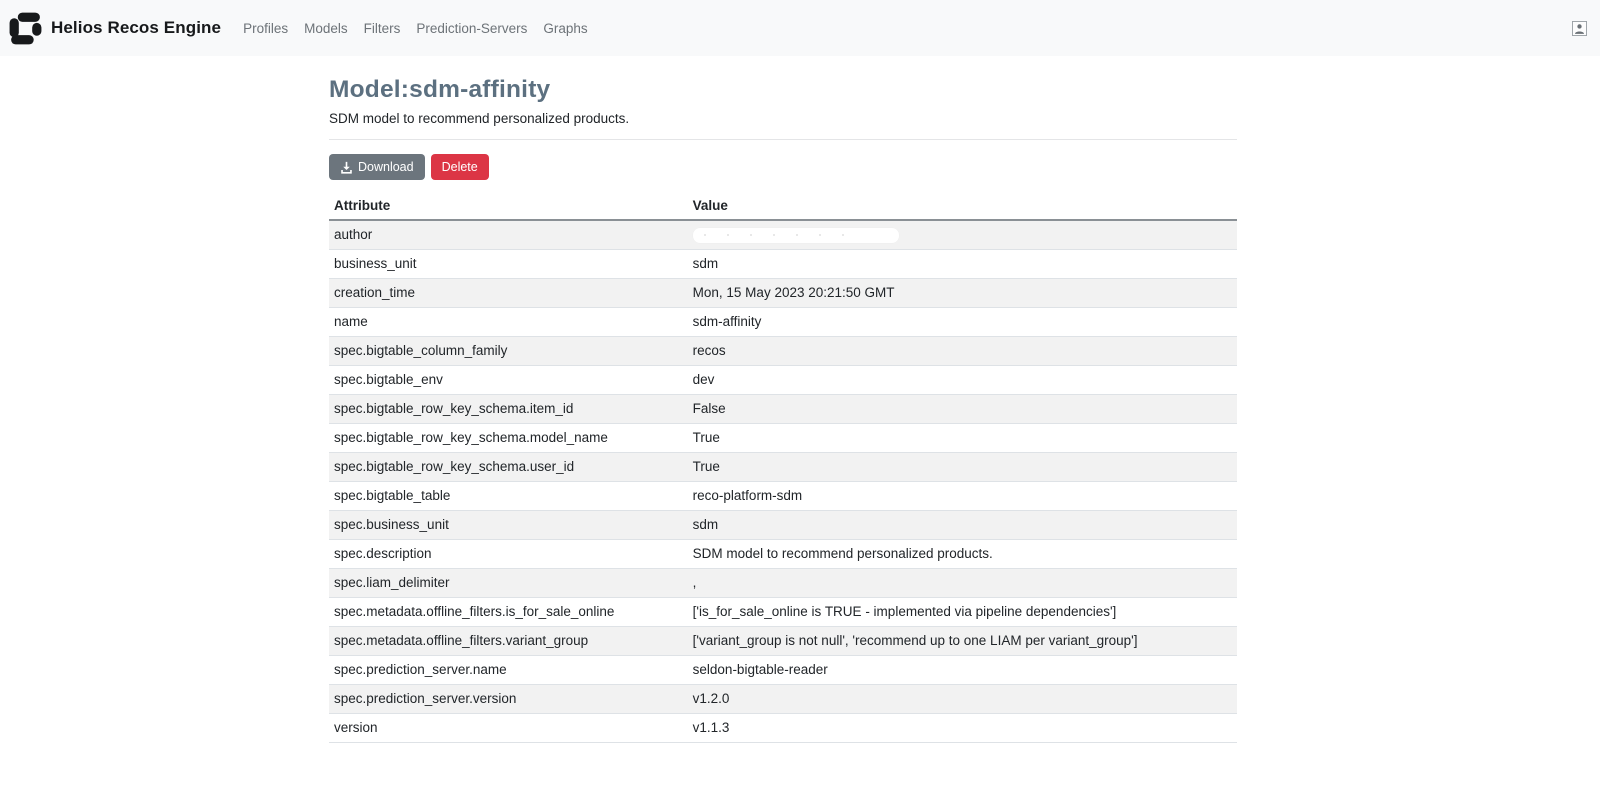 The image size is (1600, 785). I want to click on download-button: Download, so click(377, 167).